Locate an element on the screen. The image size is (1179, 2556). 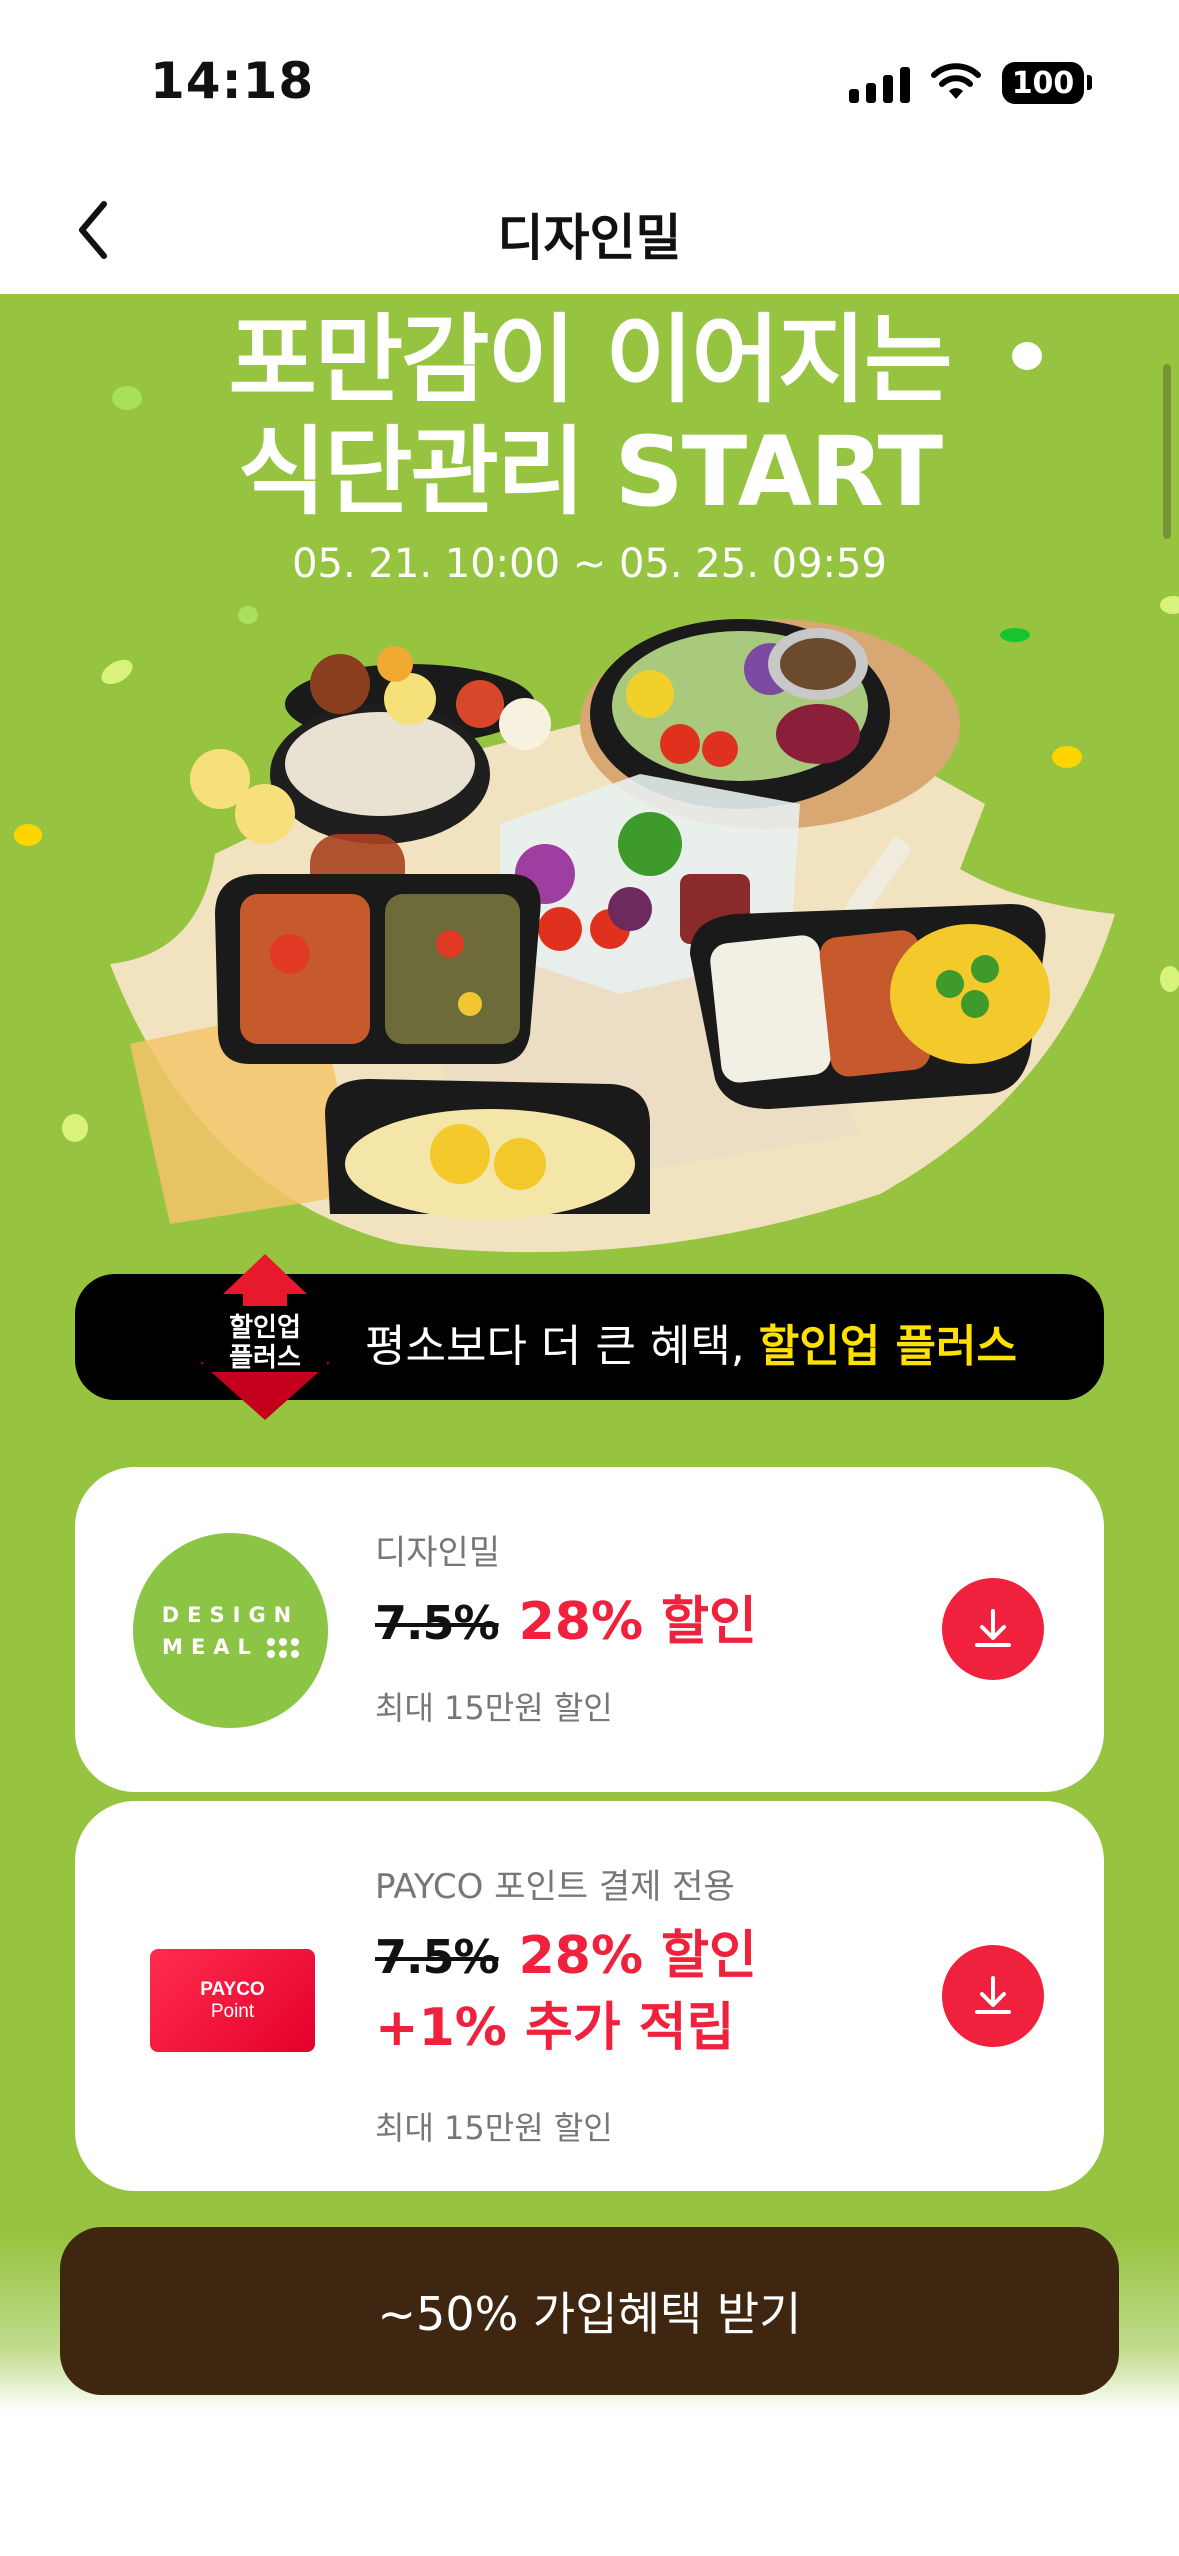
coupon-card: DESIGN MEAL 디자인밀 7.5% 28% 할인 최대 15만원 할인 is located at coordinates (589, 1629).